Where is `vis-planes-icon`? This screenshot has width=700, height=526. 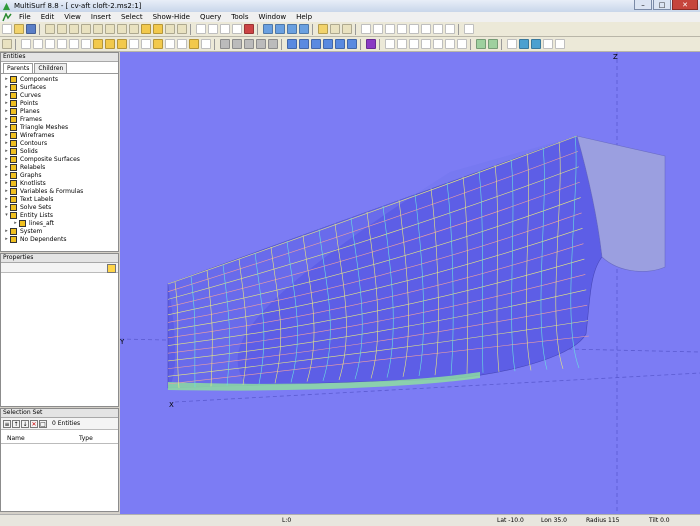 vis-planes-icon is located at coordinates (74, 44).